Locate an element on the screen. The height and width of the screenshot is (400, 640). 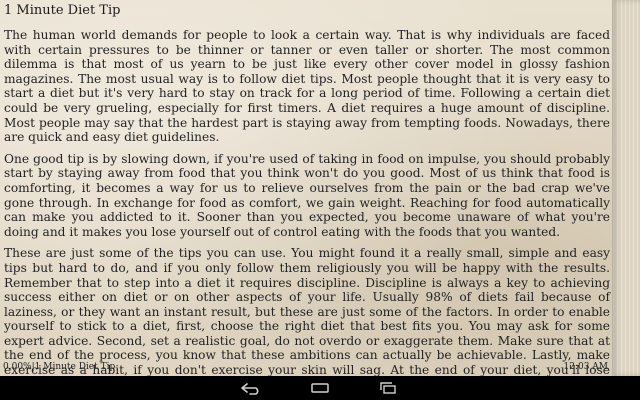
back-icon is located at coordinates (250, 389).